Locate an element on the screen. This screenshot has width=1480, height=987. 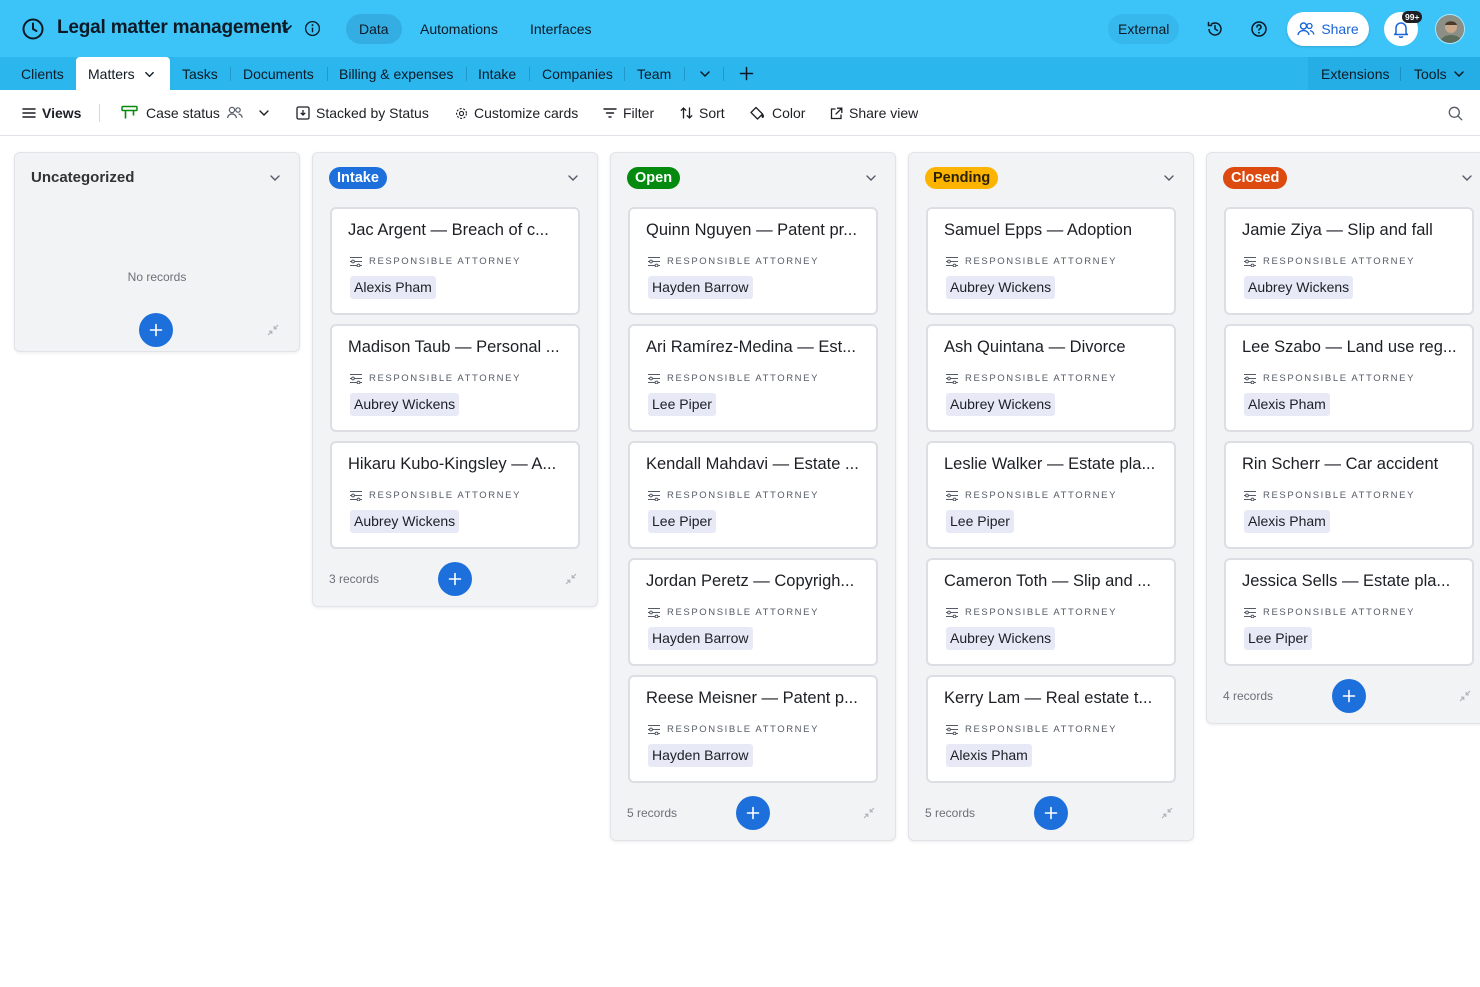
table-tab-intake: Intake is located at coordinates (497, 73).